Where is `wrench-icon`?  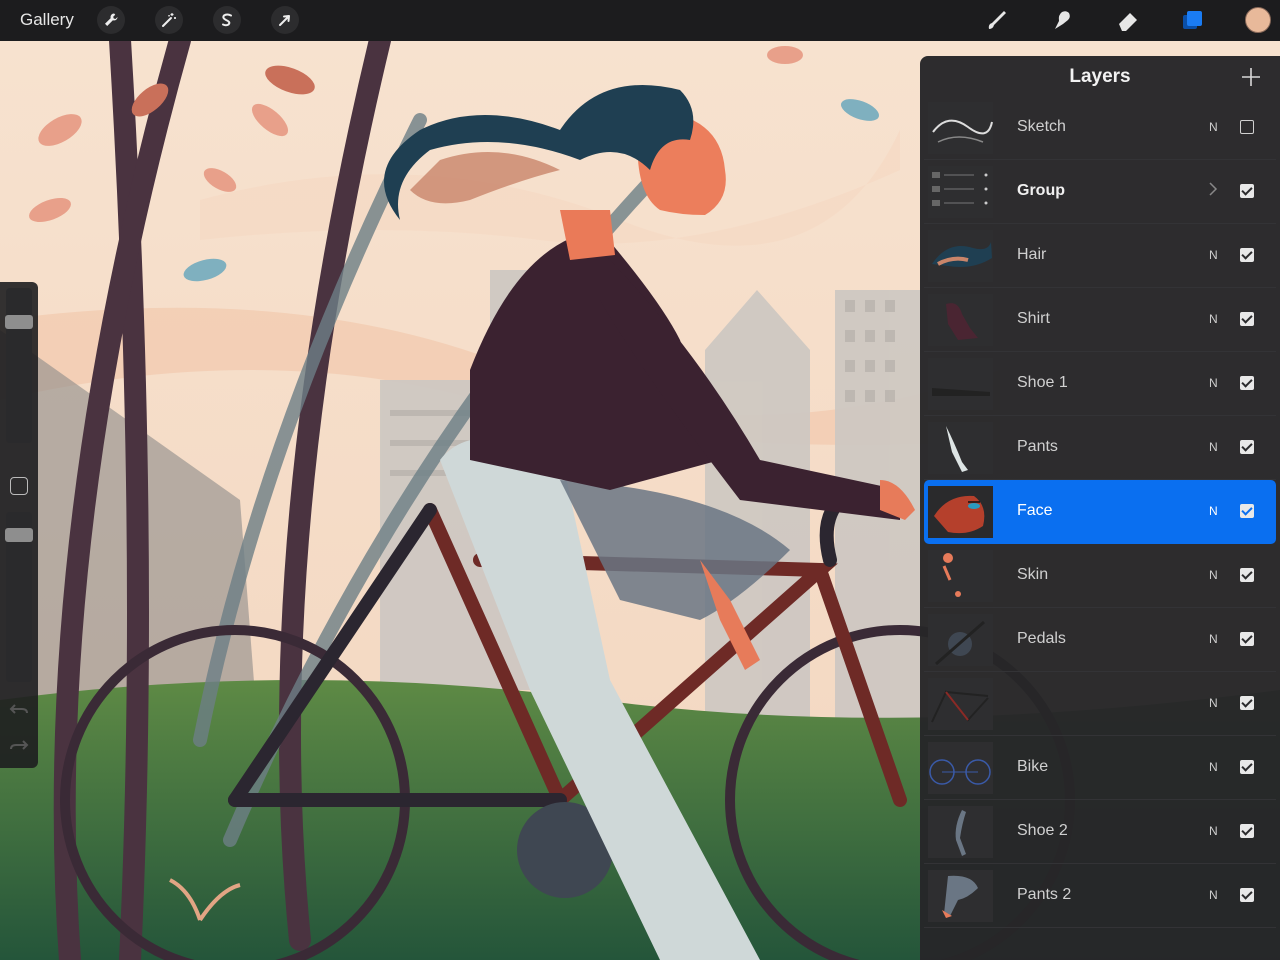
wrench-icon is located at coordinates (111, 19).